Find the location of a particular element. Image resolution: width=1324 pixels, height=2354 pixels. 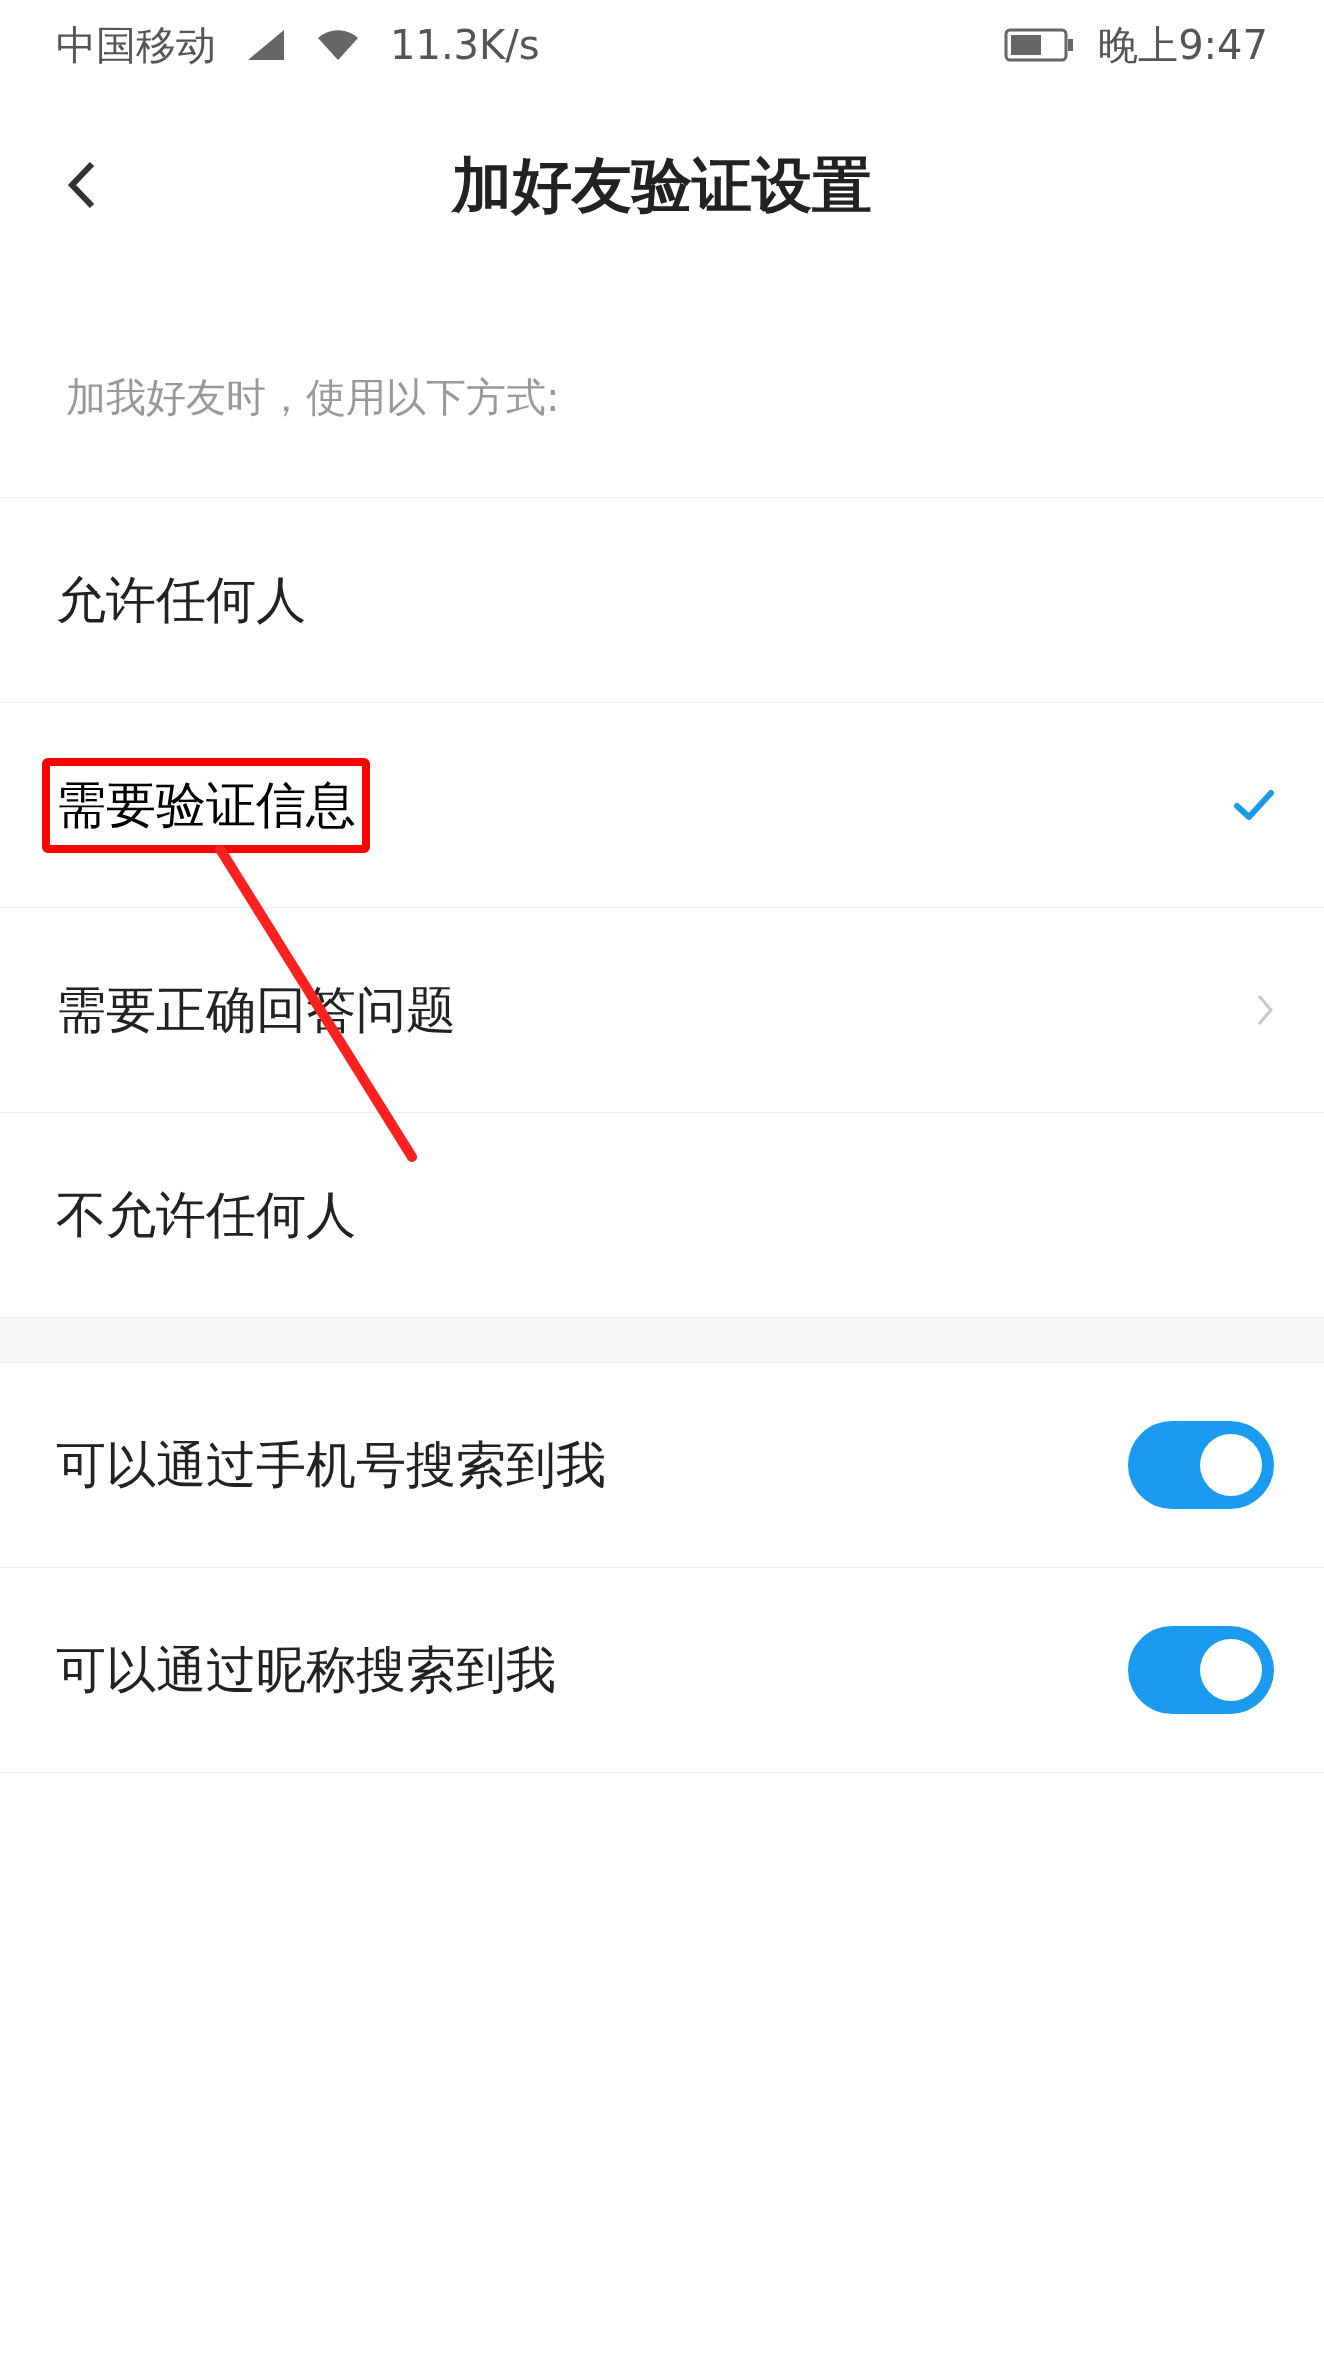

option-label: 不允许任何人 is located at coordinates (206, 1215).